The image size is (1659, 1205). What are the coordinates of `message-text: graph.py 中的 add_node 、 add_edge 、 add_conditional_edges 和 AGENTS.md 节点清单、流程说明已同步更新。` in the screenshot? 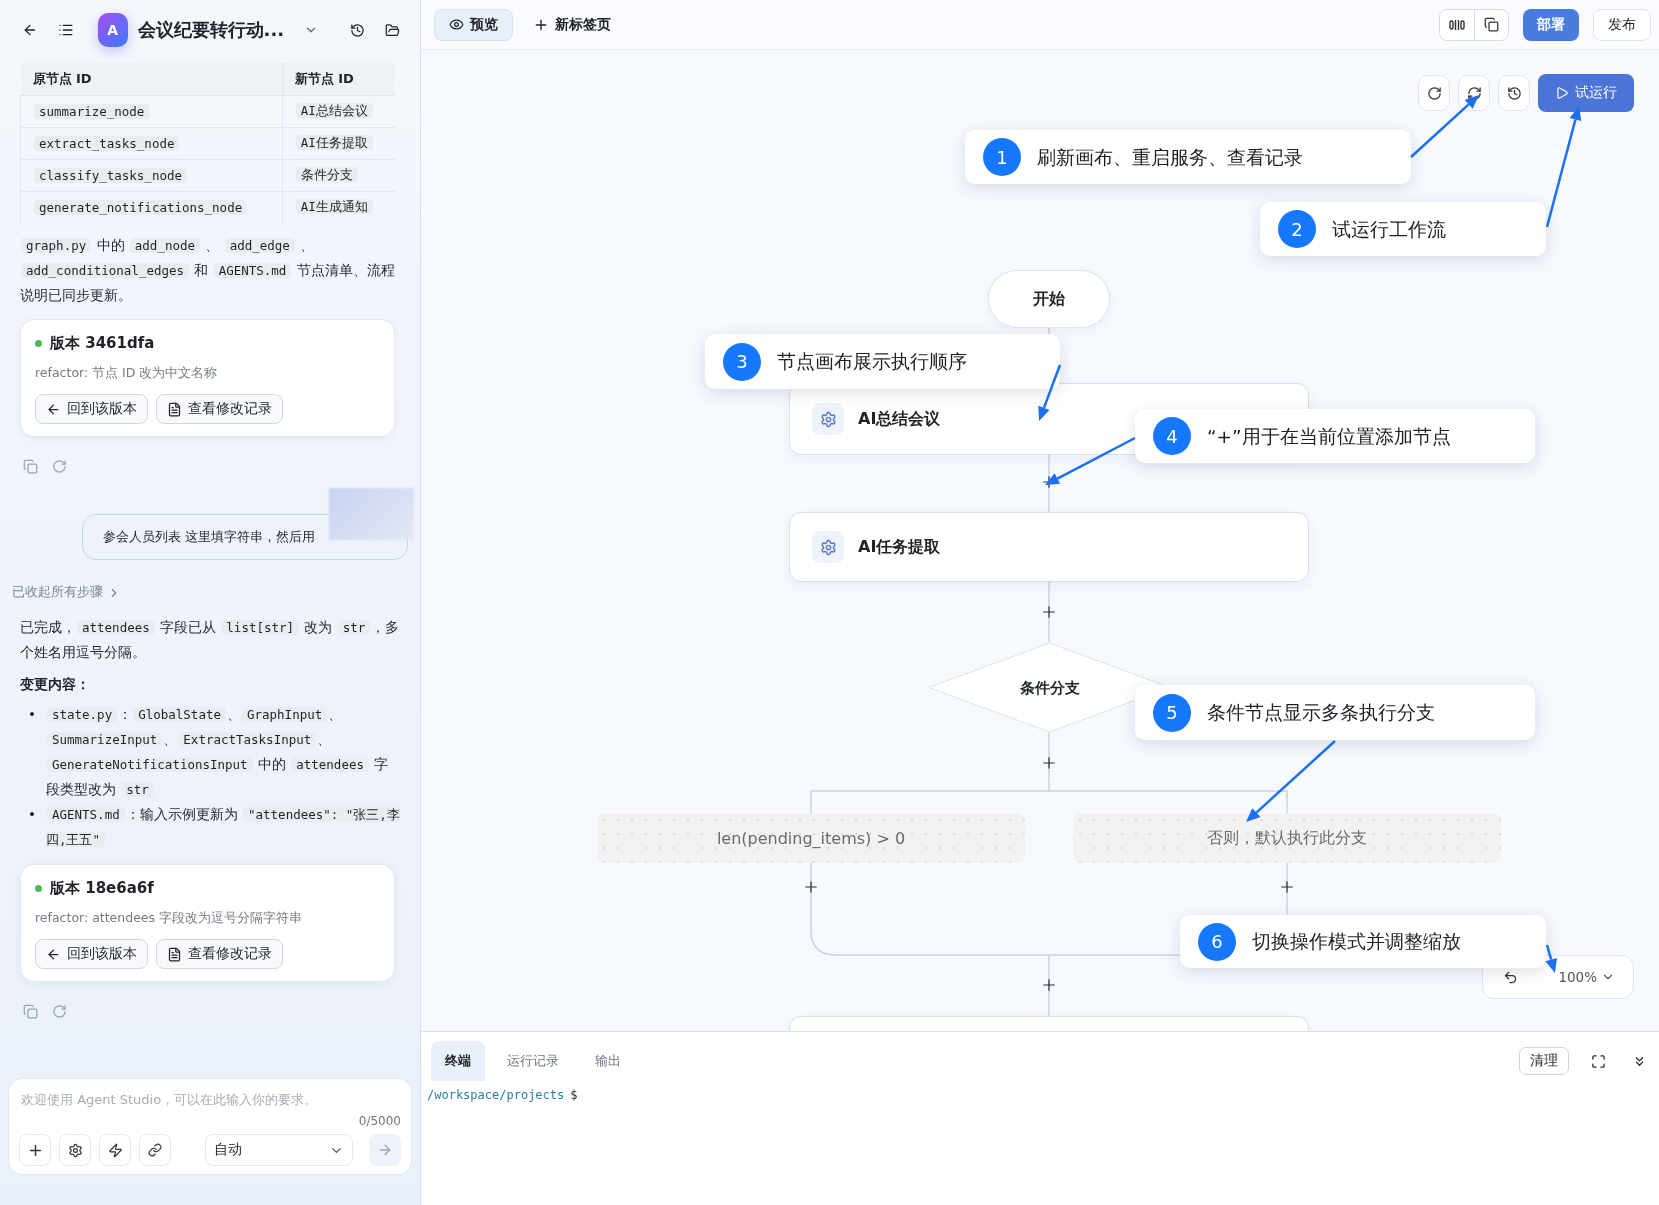 It's located at (208, 270).